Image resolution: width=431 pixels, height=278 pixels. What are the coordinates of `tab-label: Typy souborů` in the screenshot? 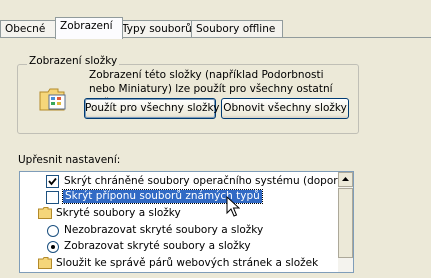 It's located at (157, 29).